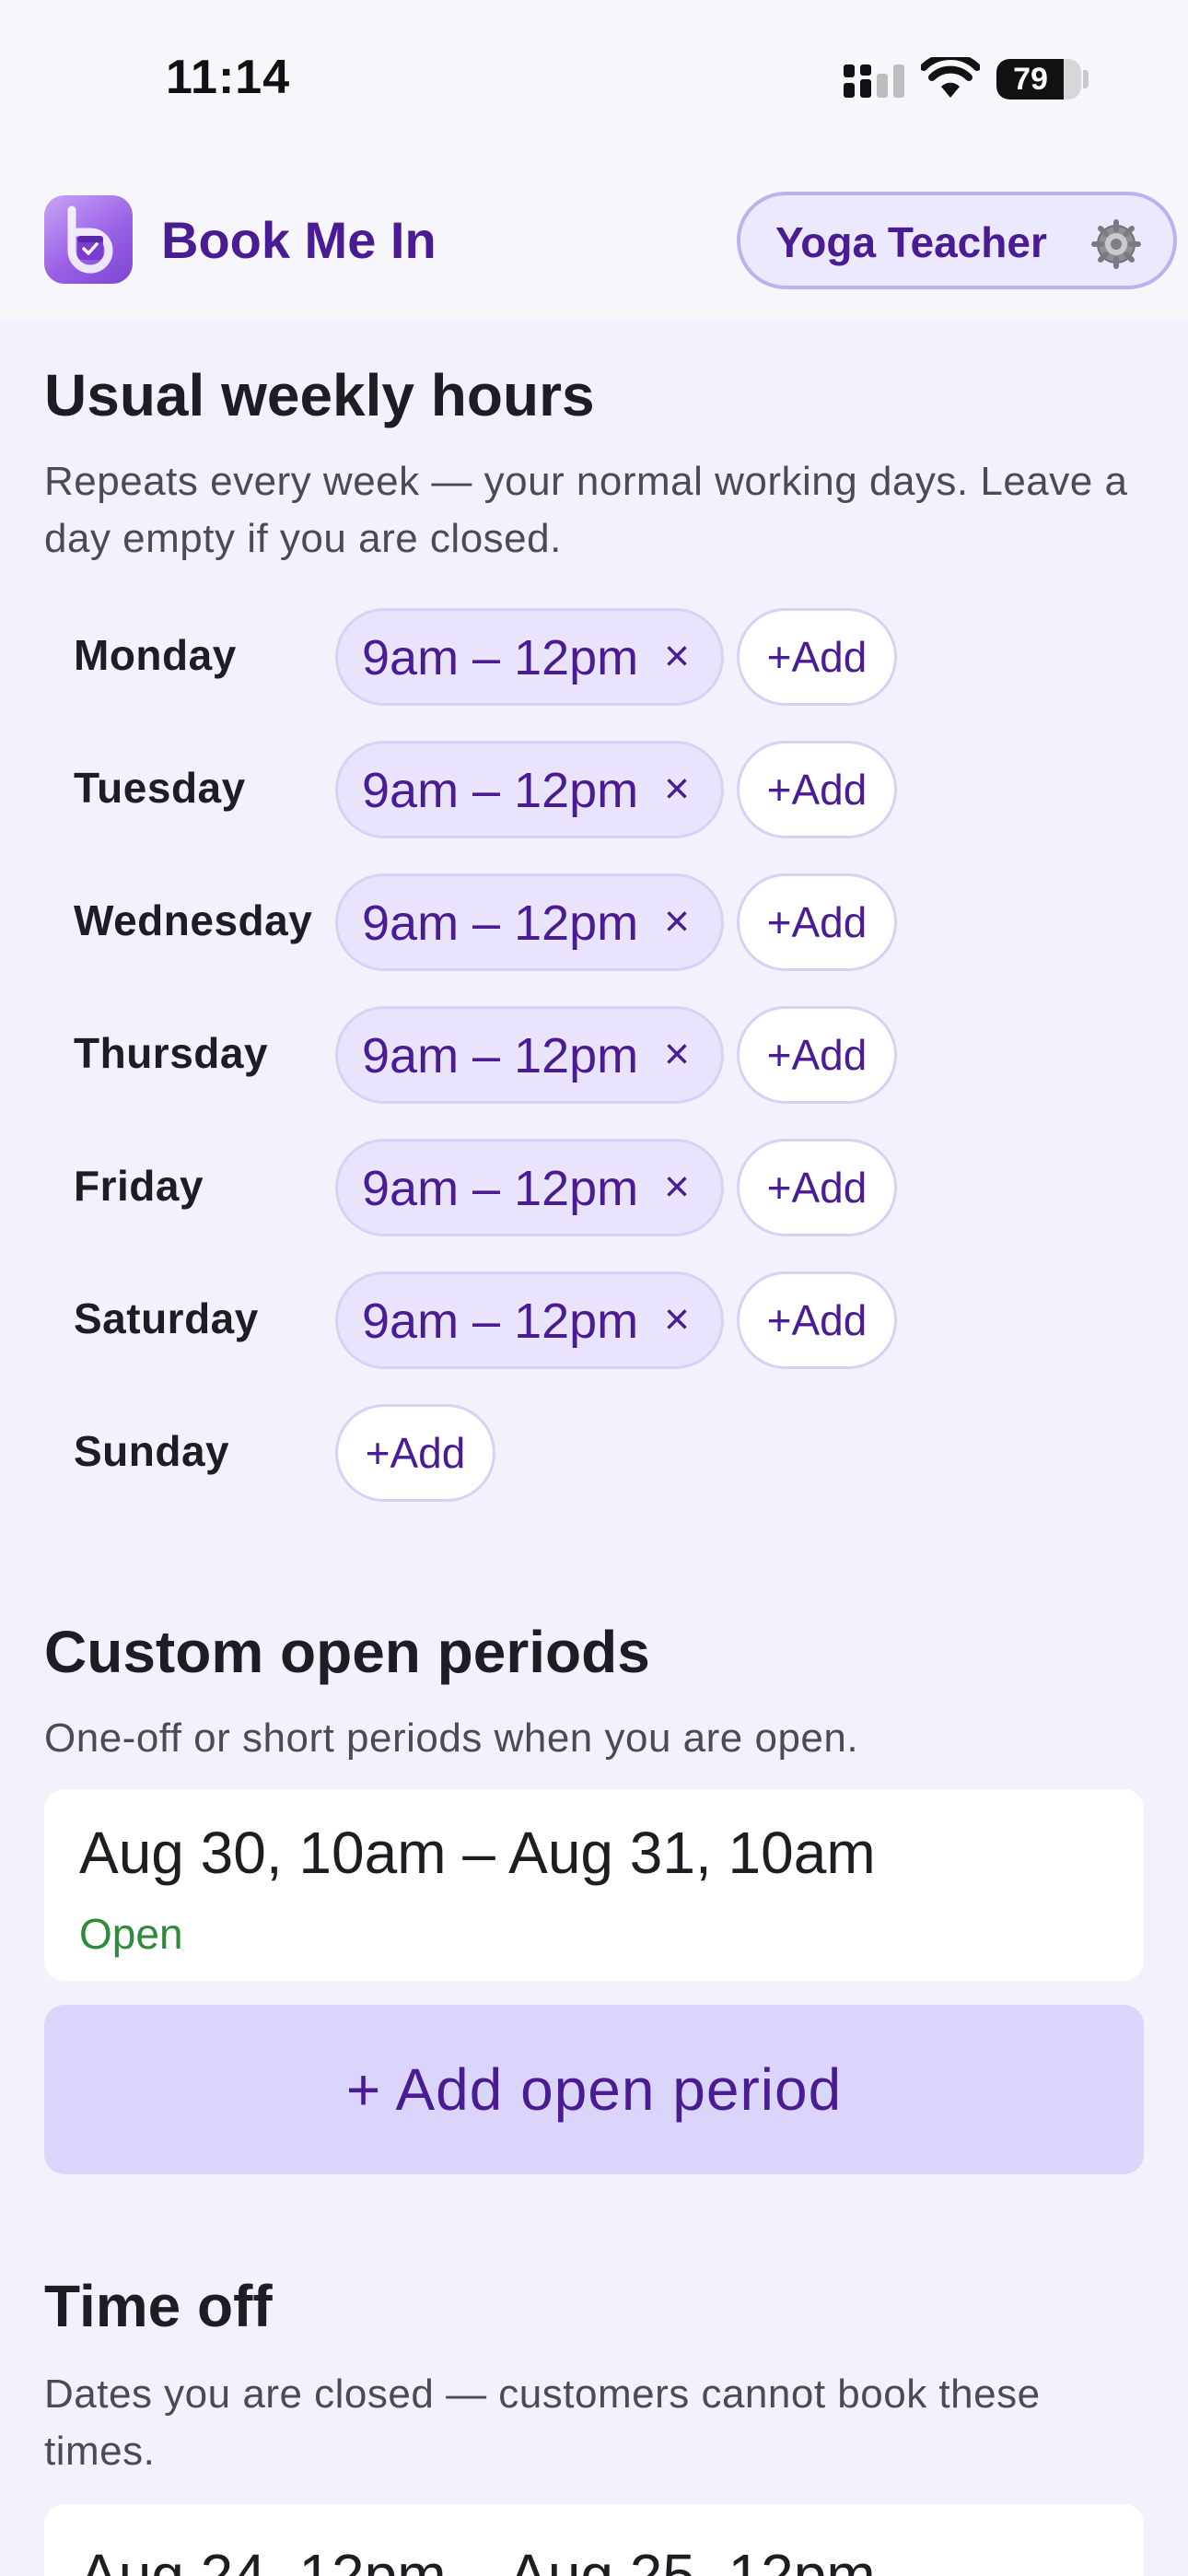 Image resolution: width=1188 pixels, height=2576 pixels. What do you see at coordinates (172, 1053) in the screenshot?
I see `day-label: Thursday` at bounding box center [172, 1053].